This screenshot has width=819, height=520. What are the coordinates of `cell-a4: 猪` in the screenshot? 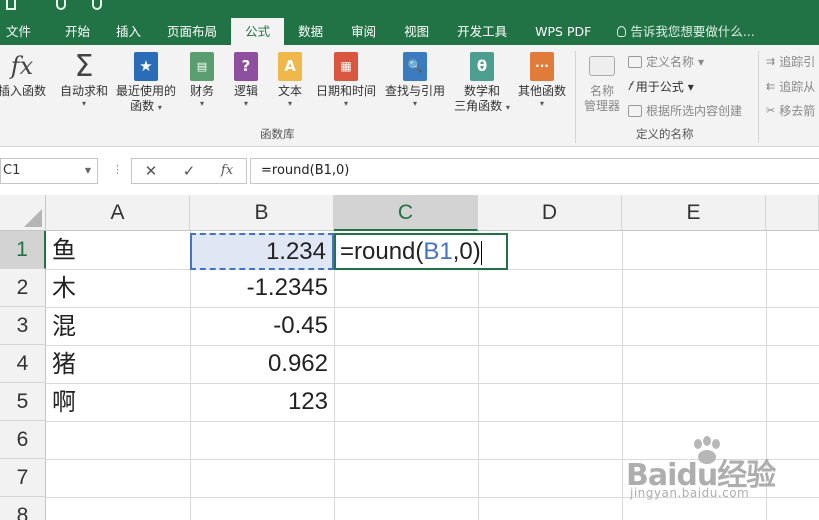 It's located at (118, 364).